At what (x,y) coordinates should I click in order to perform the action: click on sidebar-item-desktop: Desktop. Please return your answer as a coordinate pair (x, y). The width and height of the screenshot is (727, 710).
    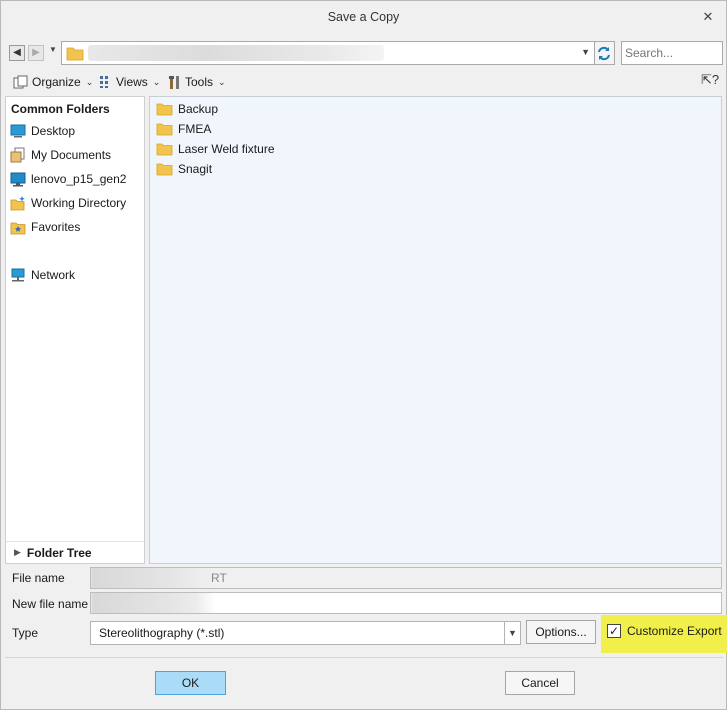
    Looking at the image, I should click on (42, 131).